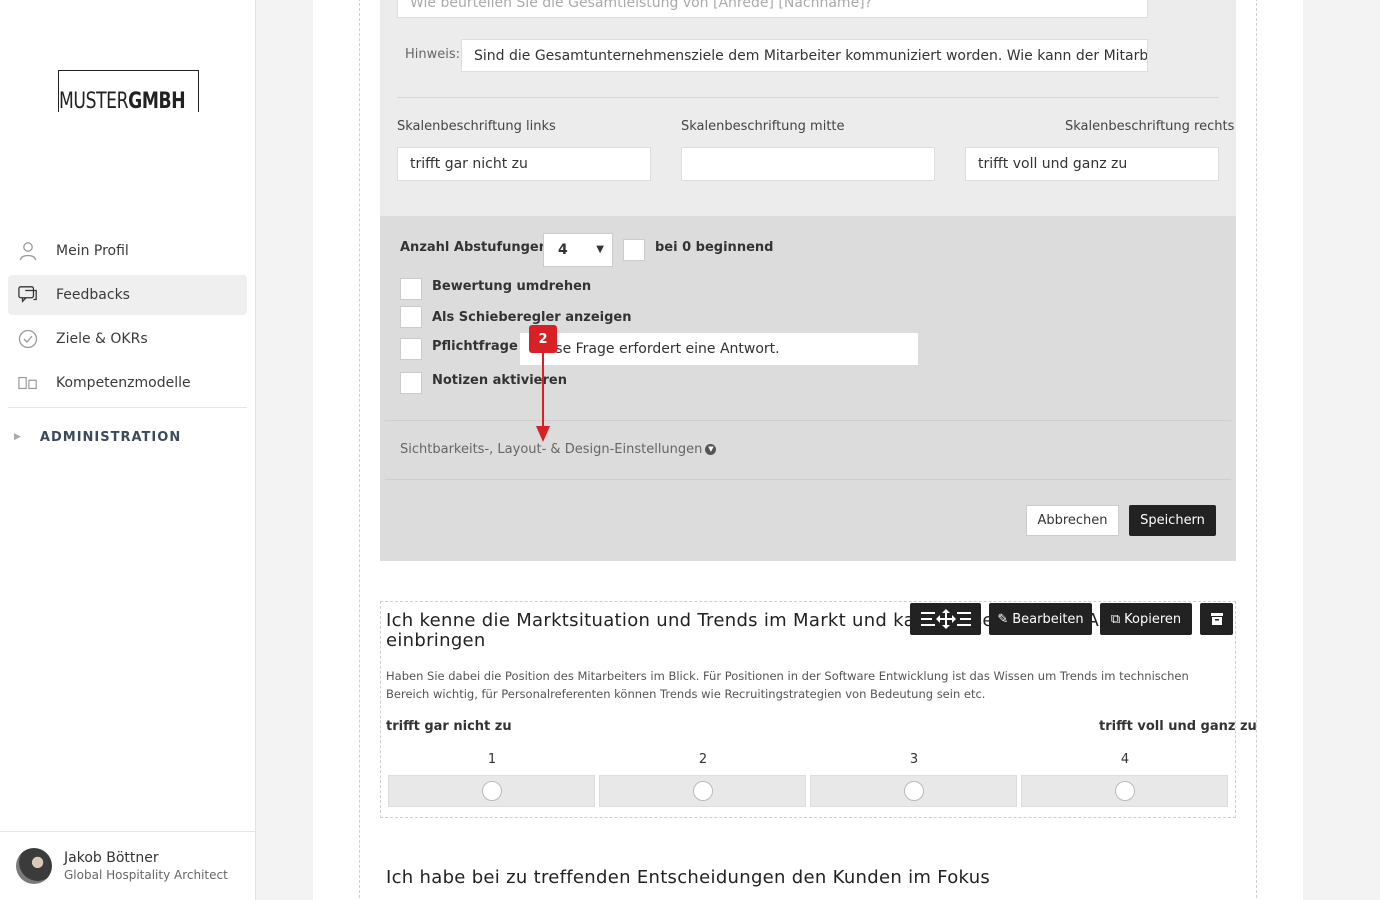 The height and width of the screenshot is (900, 1380). What do you see at coordinates (28, 251) in the screenshot?
I see `user-icon` at bounding box center [28, 251].